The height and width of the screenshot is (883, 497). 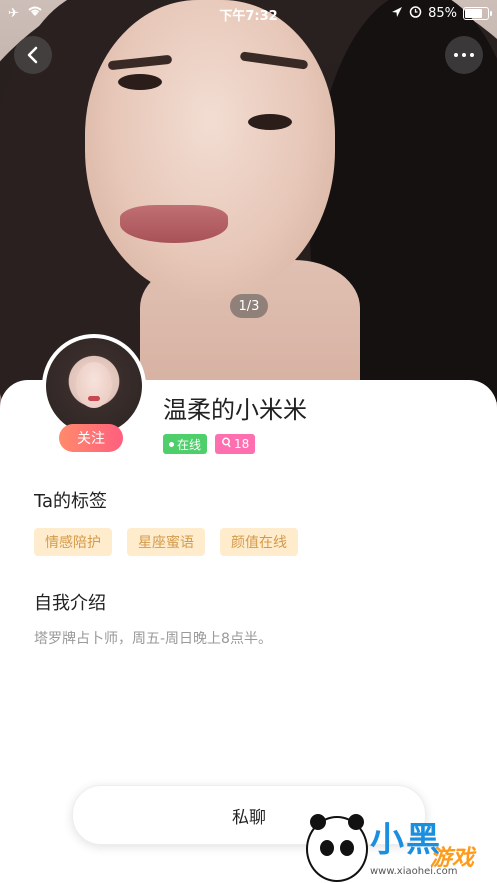 I want to click on age-badge: 18, so click(x=235, y=444).